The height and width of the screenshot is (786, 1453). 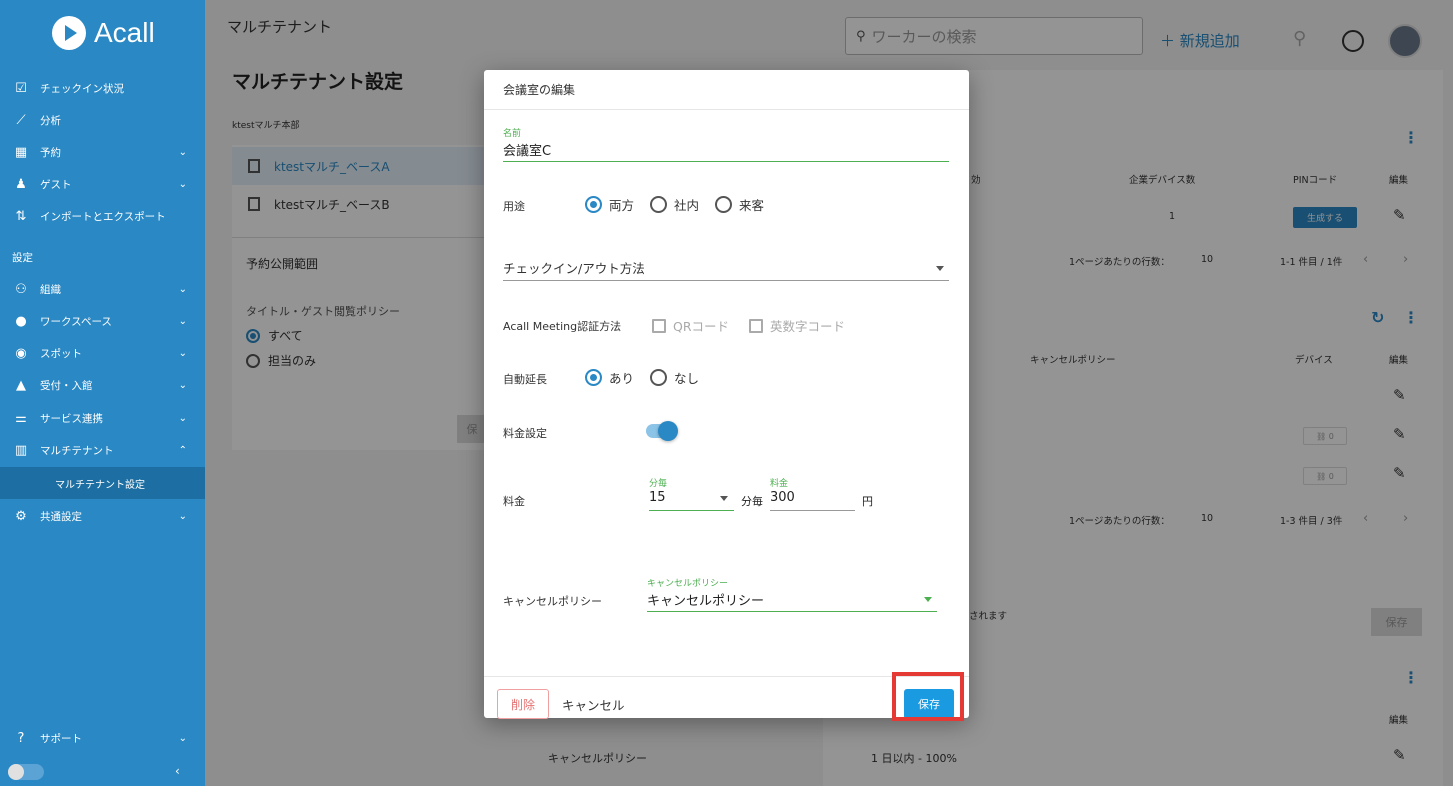 I want to click on sidebar-item-analysis: ⟋ 分析, so click(x=102, y=120).